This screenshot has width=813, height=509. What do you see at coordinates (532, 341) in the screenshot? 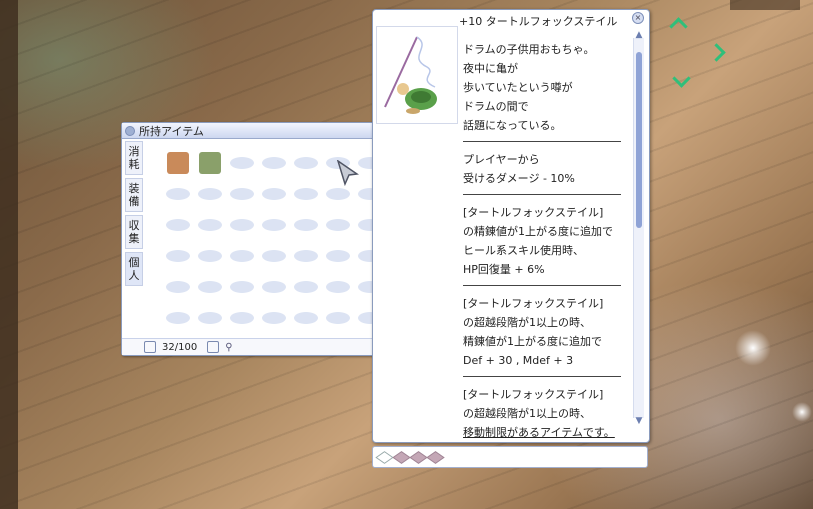
I see `description-line: 精錬値が1上がる度に追加で` at bounding box center [532, 341].